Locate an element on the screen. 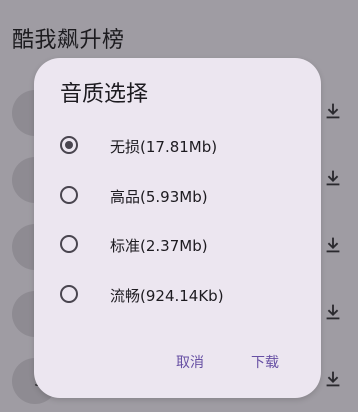 Image resolution: width=358 pixels, height=412 pixels. quality-option-lossless: 无损(17.81Mb) is located at coordinates (178, 147).